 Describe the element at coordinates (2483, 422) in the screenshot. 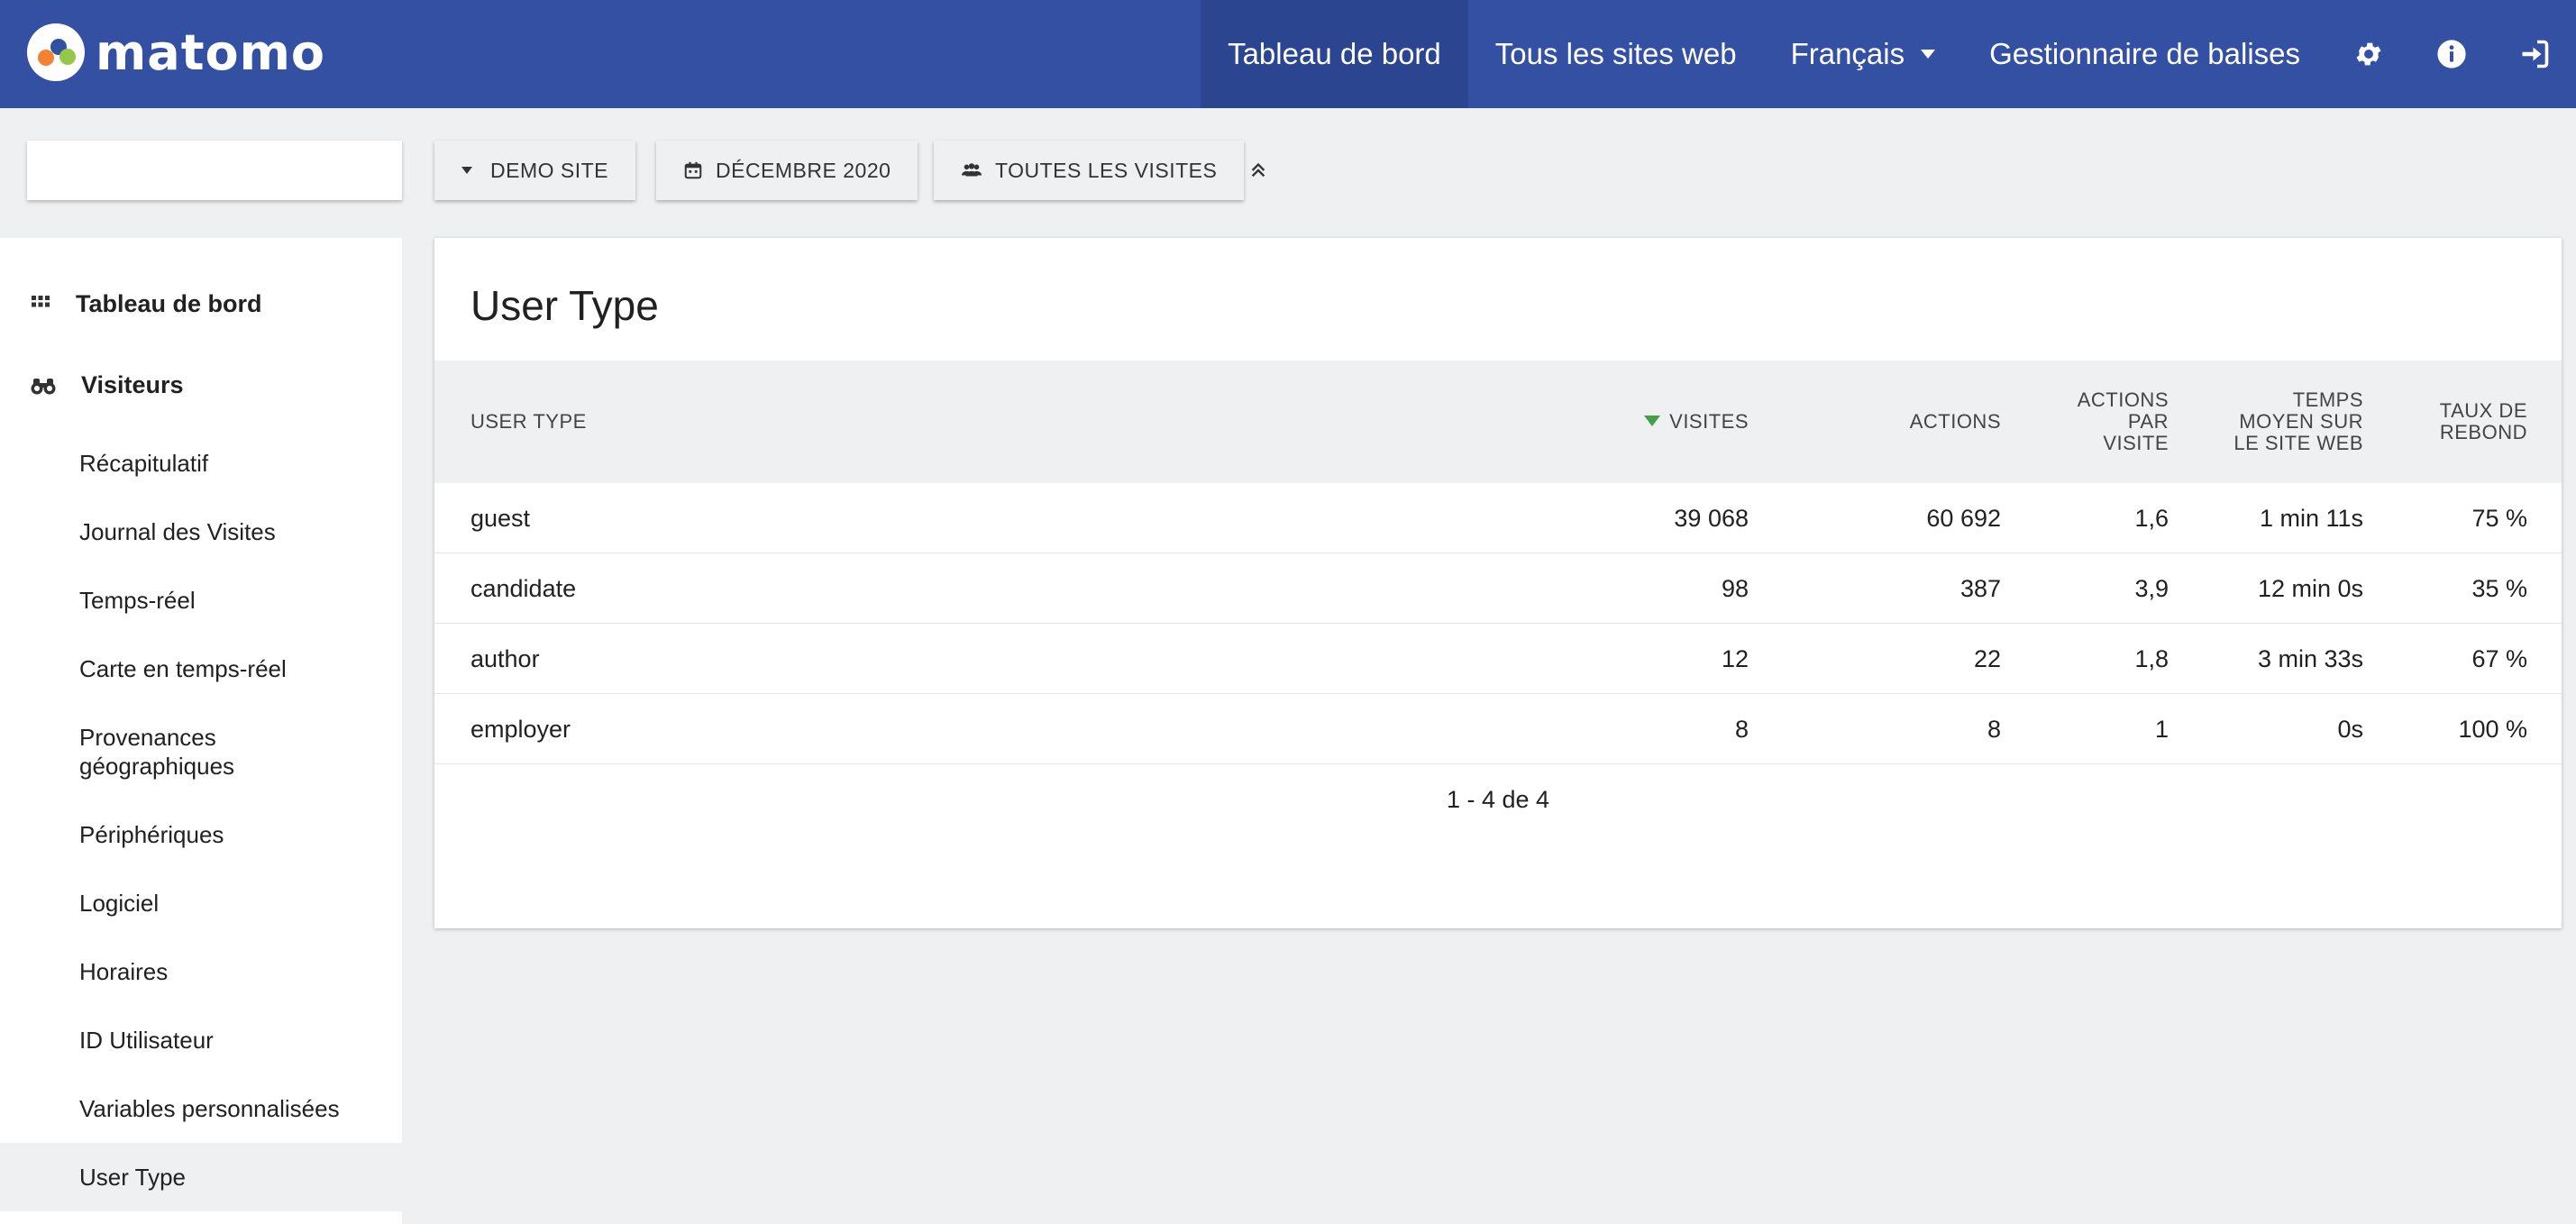

I see `column-header-bounce-rate: TAUX DE REBOND` at that location.